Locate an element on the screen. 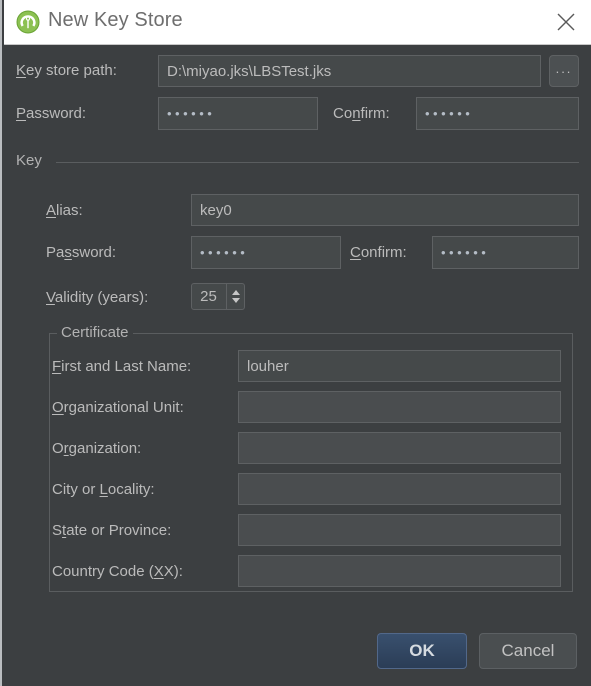 Image resolution: width=591 pixels, height=686 pixels. key-confirm-label: Confirm: is located at coordinates (378, 252).